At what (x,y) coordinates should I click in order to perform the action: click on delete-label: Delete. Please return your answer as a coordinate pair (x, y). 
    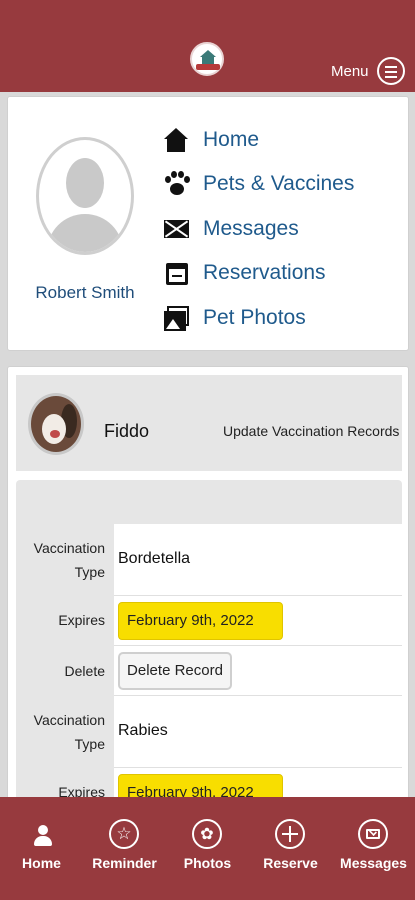
    Looking at the image, I should click on (84, 671).